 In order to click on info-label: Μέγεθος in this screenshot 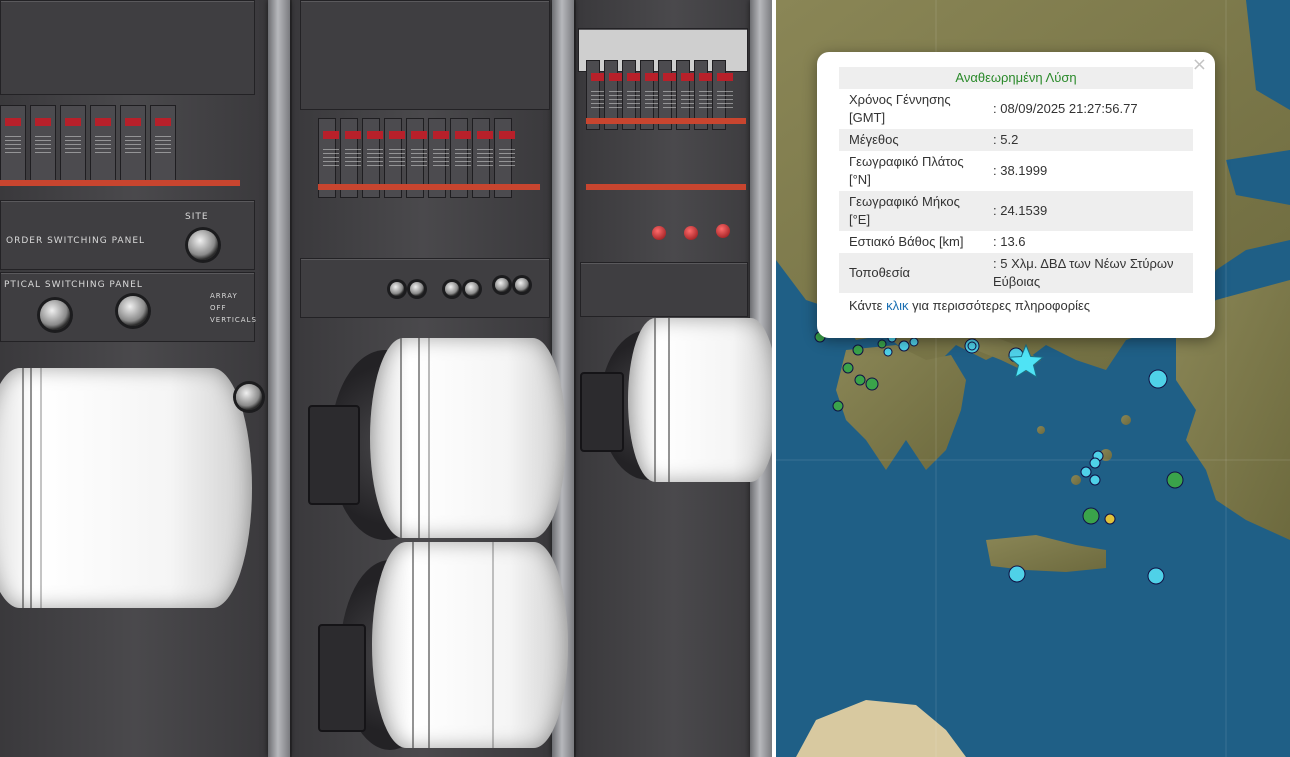, I will do `click(874, 139)`.